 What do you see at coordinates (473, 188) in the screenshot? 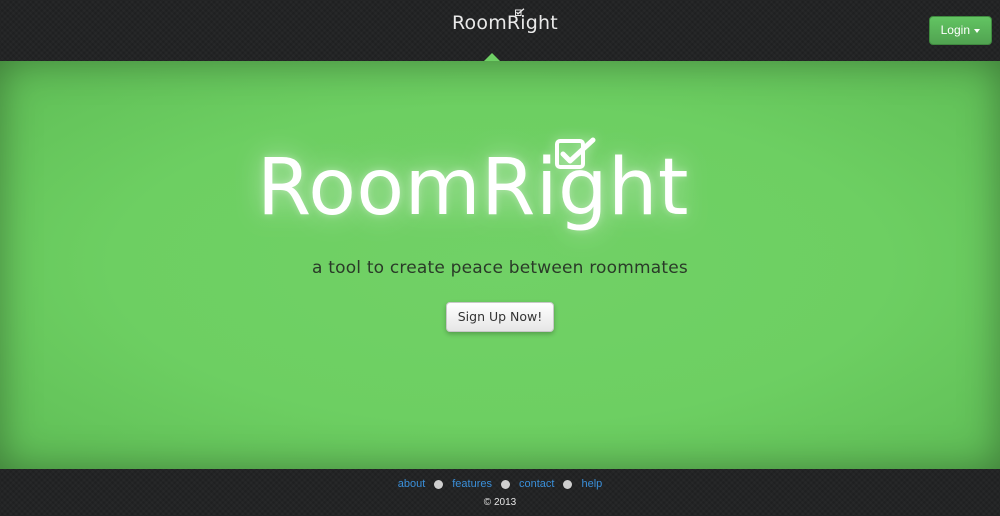
I see `hero-logo: RoomRight` at bounding box center [473, 188].